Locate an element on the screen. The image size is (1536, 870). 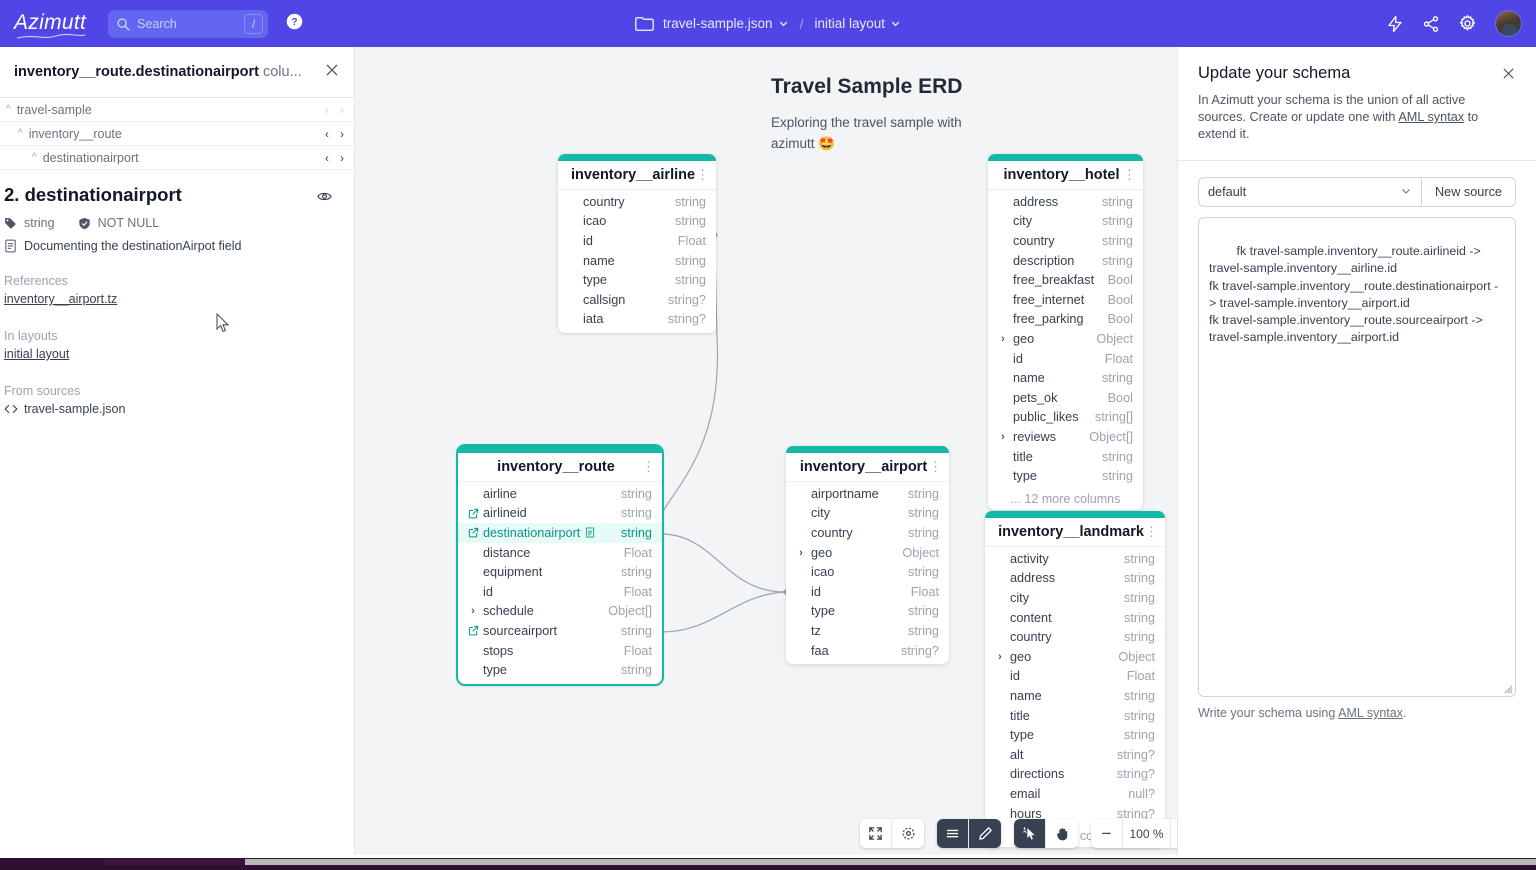
select-cursor-button is located at coordinates (1030, 833).